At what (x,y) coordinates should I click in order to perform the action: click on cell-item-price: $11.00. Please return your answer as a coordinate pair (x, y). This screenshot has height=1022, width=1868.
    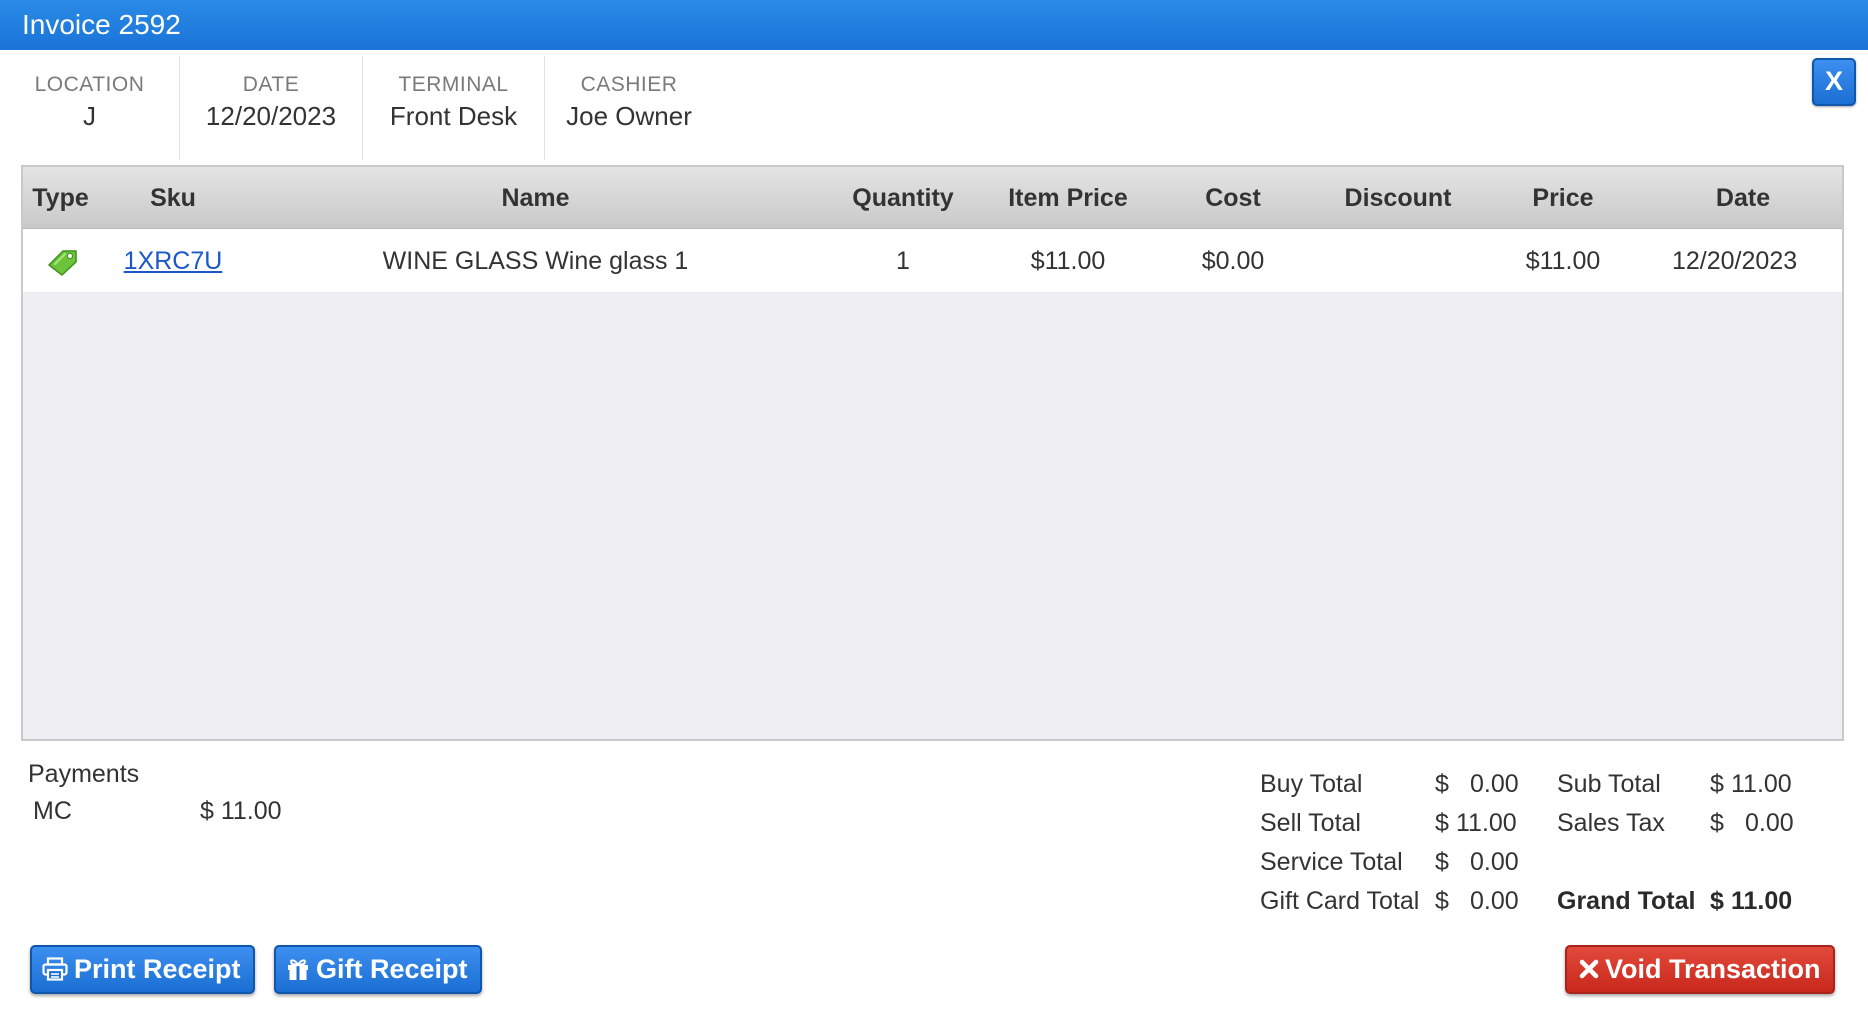
    Looking at the image, I should click on (1068, 261).